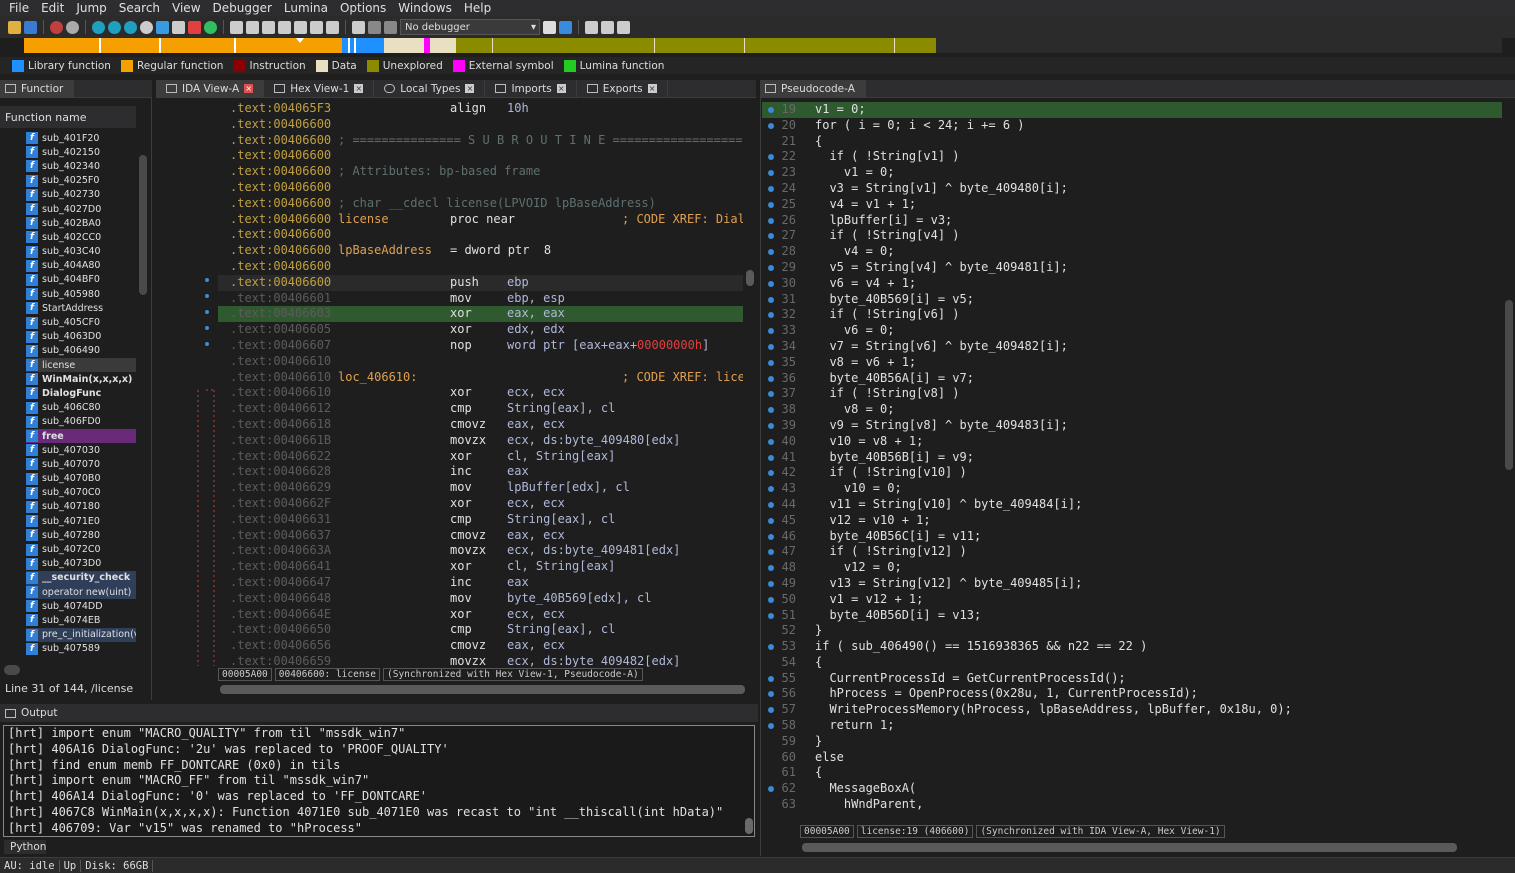  Describe the element at coordinates (56, 27) in the screenshot. I see `back-icon` at that location.